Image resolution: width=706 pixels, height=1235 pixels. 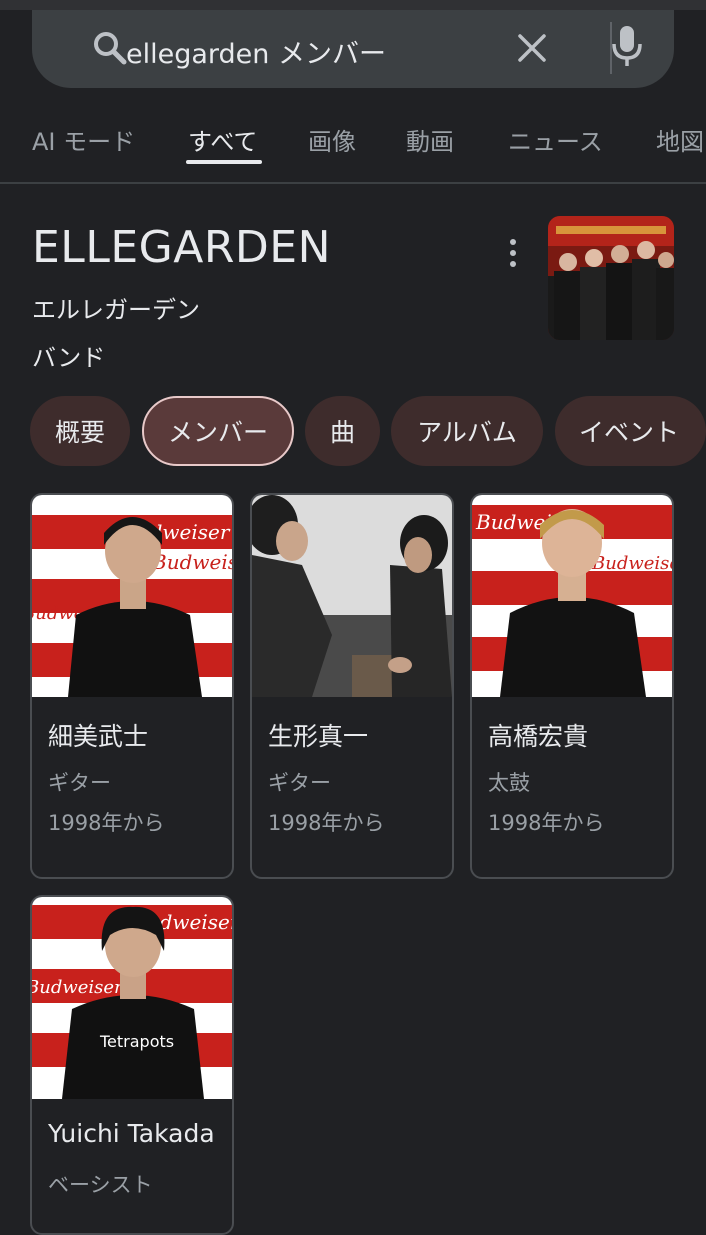 What do you see at coordinates (218, 431) in the screenshot?
I see `chip-members: メンバー` at bounding box center [218, 431].